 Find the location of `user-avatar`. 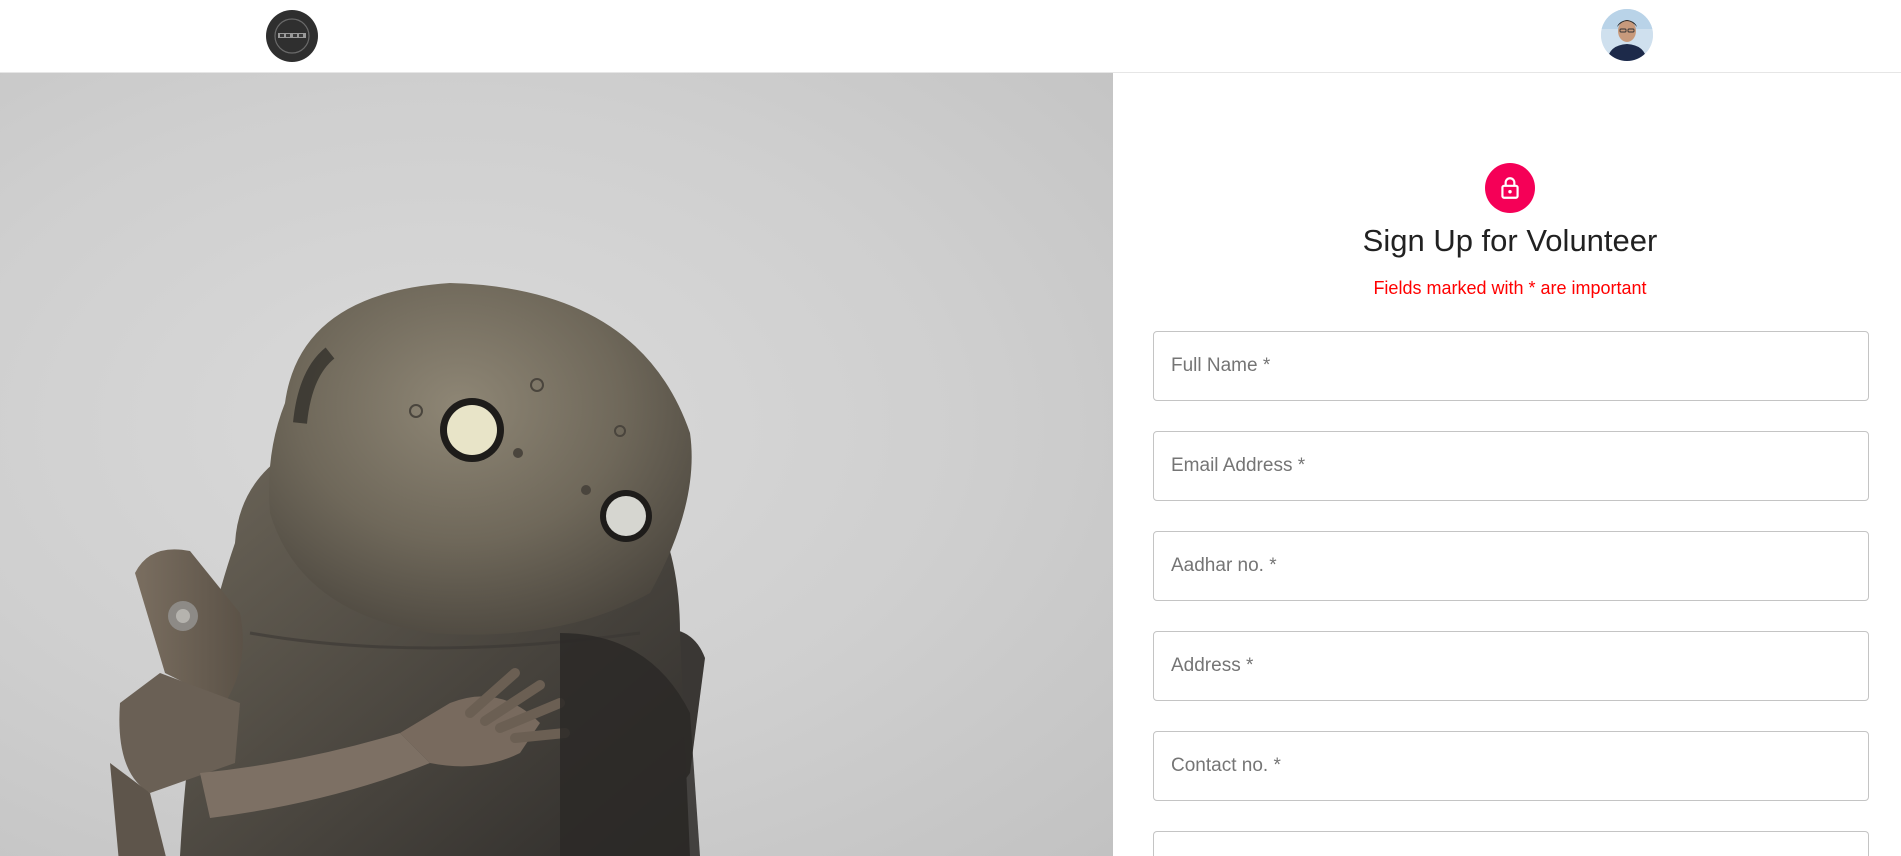

user-avatar is located at coordinates (1627, 35).